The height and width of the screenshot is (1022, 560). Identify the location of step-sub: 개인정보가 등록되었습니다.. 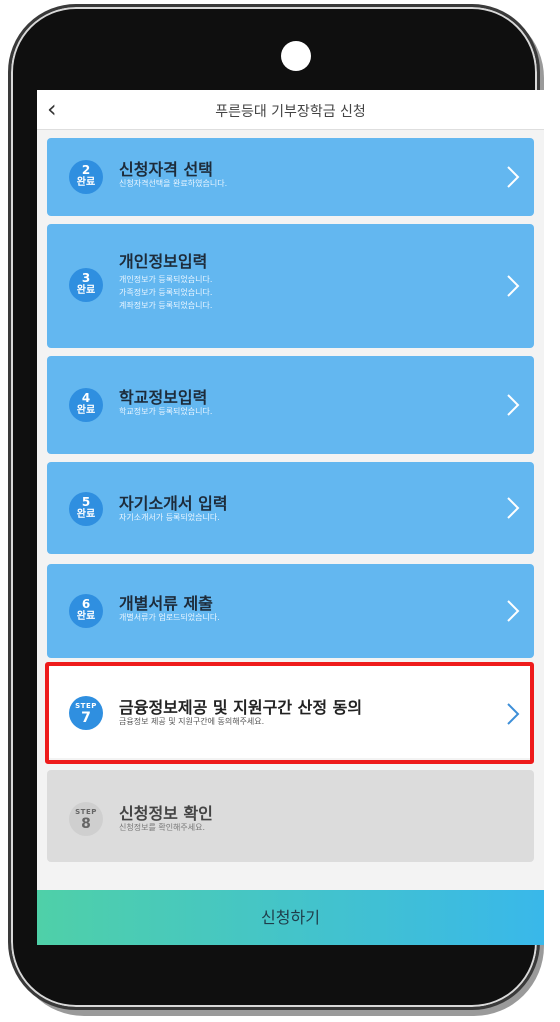
(166, 279).